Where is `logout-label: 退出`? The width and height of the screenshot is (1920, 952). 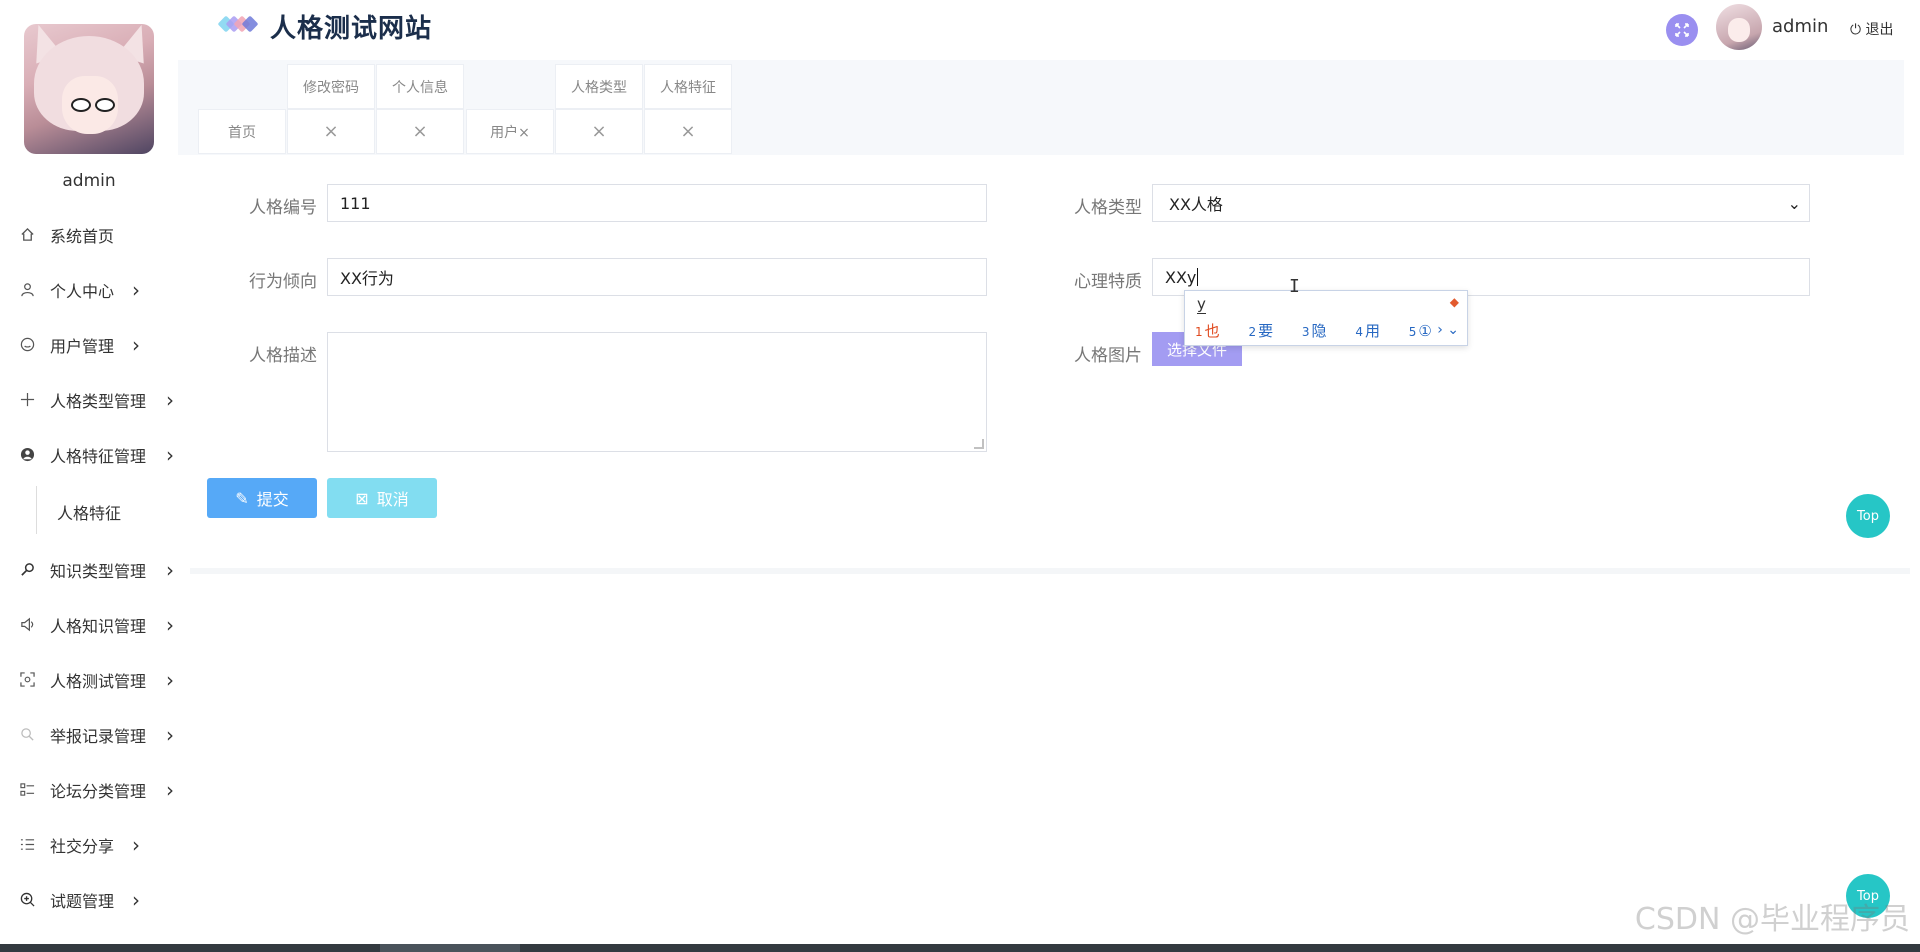 logout-label: 退出 is located at coordinates (1879, 30).